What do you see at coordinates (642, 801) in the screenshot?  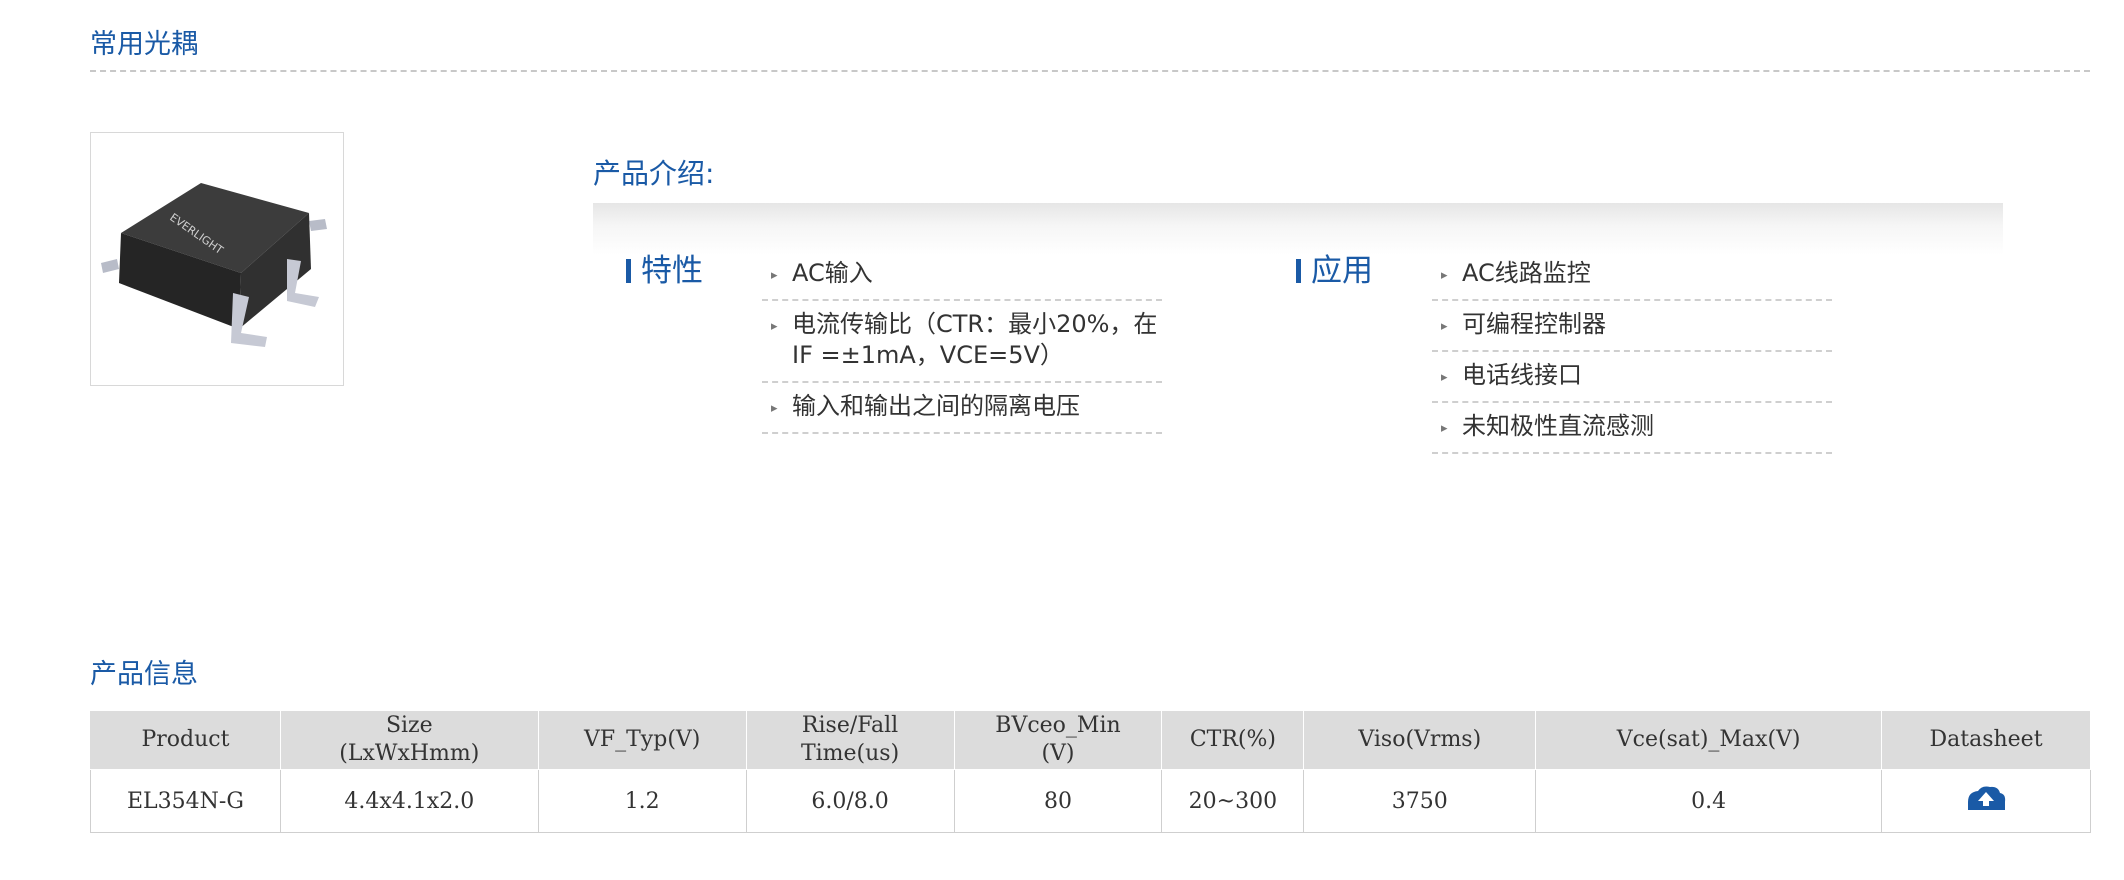 I see `cell-vf: 1.2` at bounding box center [642, 801].